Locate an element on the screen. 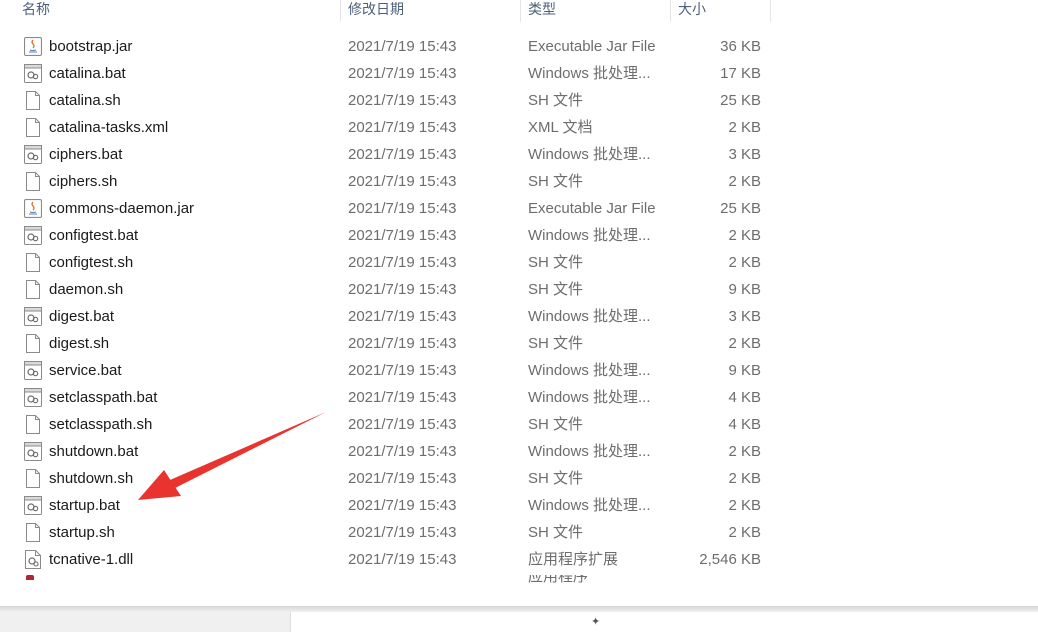 This screenshot has width=1038, height=632. column-header-name: 名称 is located at coordinates (33, 11).